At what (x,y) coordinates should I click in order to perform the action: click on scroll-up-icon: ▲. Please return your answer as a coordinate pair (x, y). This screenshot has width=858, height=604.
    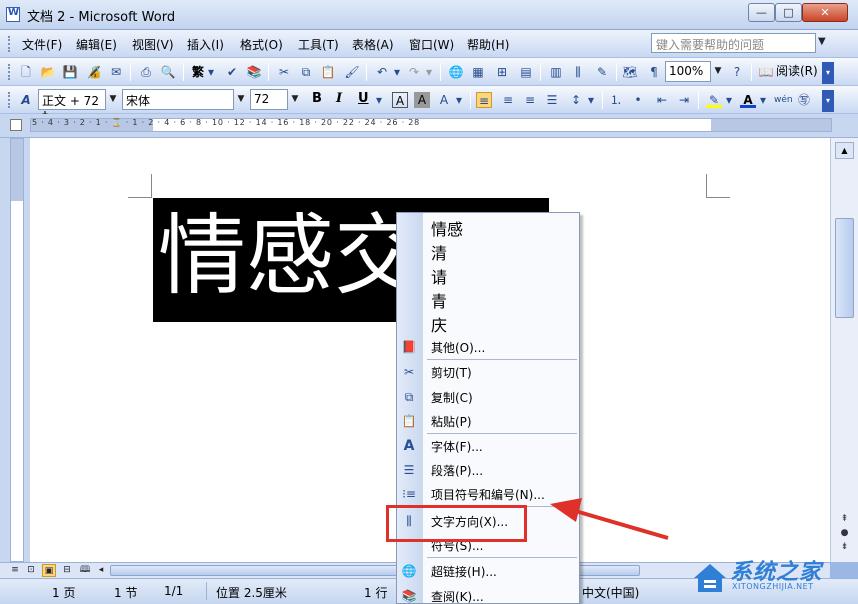
    Looking at the image, I should click on (844, 150).